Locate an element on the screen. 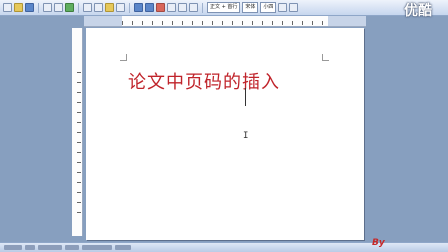  style-select: 正文 + 首行 is located at coordinates (224, 7).